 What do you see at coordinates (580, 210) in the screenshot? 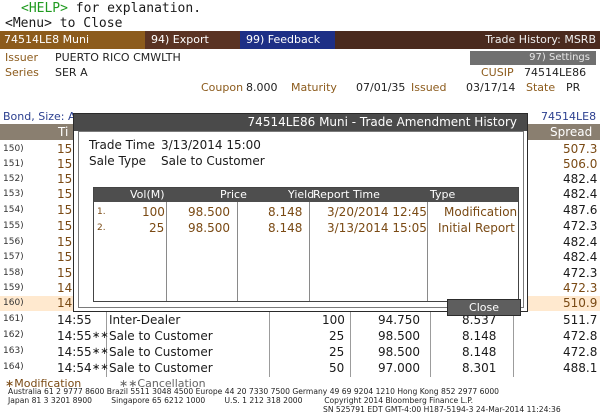
I see `row-spread: 487.6` at bounding box center [580, 210].